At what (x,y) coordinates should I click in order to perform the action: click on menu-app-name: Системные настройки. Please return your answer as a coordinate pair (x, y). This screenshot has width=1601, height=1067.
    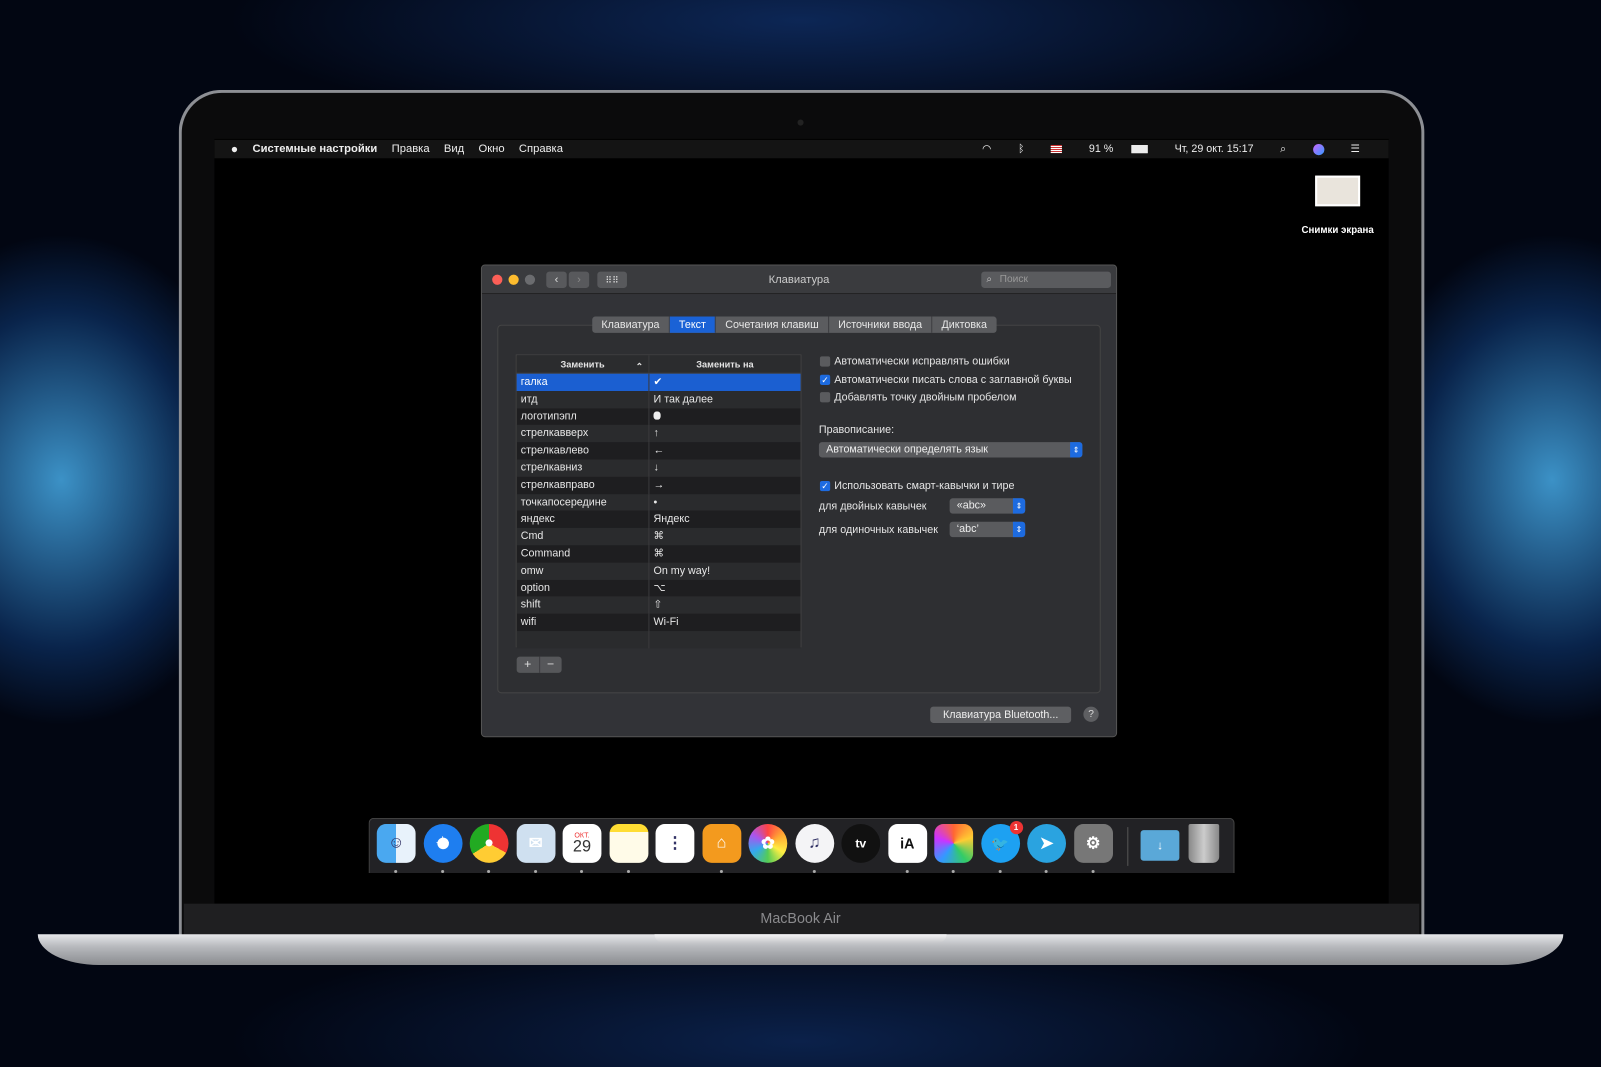
    Looking at the image, I should click on (314, 149).